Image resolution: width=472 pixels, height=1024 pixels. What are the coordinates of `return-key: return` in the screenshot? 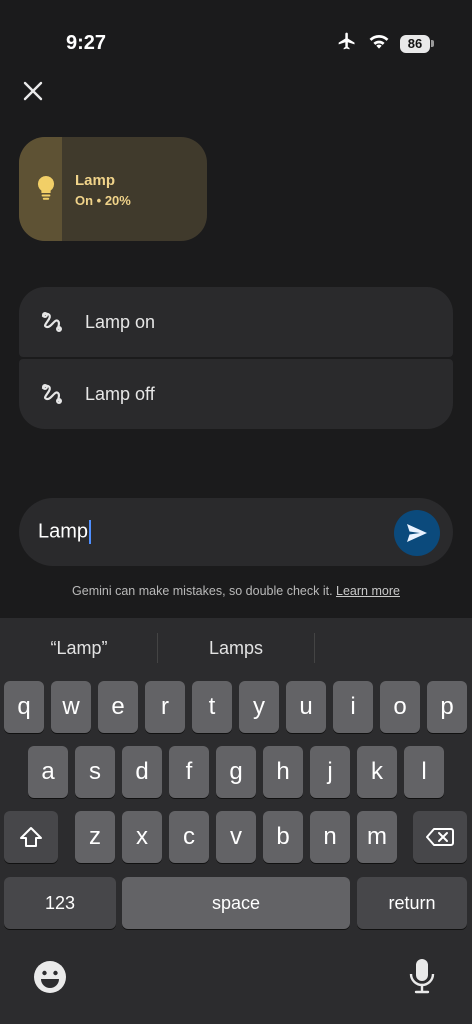 It's located at (412, 903).